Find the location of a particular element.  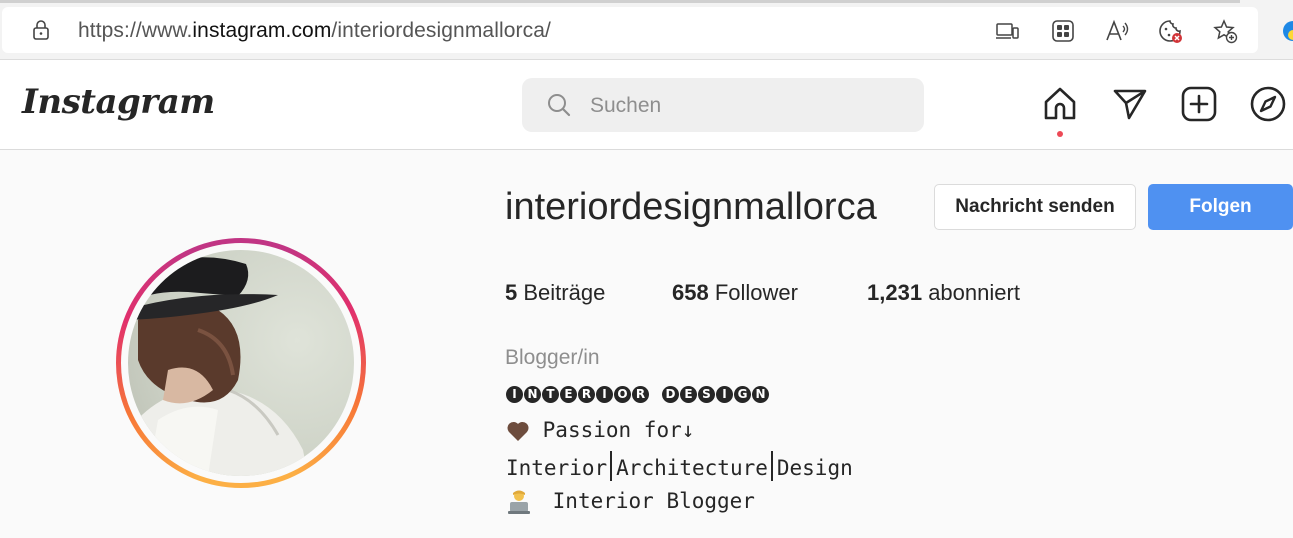

bio-headline: INTERIORDESIGN is located at coordinates (638, 393).